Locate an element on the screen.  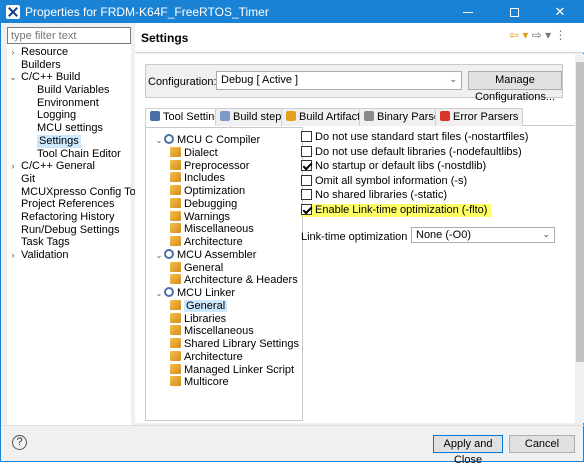
nav-item: › Resource is located at coordinates (69, 52).